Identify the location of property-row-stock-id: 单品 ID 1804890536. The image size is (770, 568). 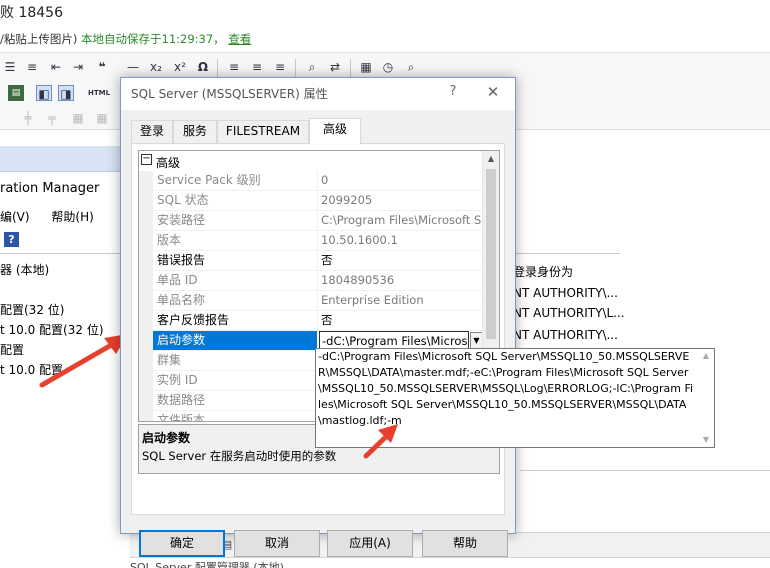
(311, 281).